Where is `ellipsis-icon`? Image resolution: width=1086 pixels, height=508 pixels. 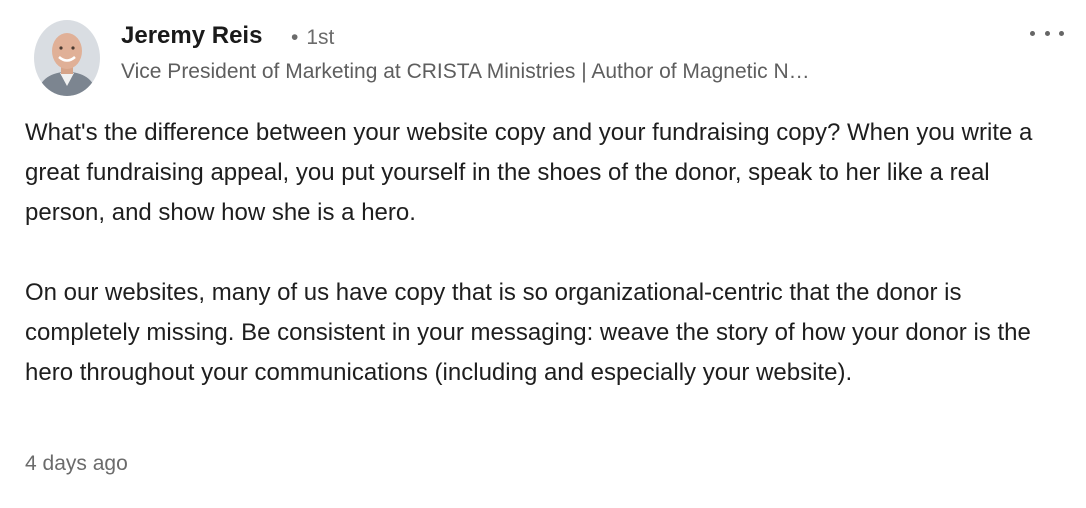 ellipsis-icon is located at coordinates (1047, 33).